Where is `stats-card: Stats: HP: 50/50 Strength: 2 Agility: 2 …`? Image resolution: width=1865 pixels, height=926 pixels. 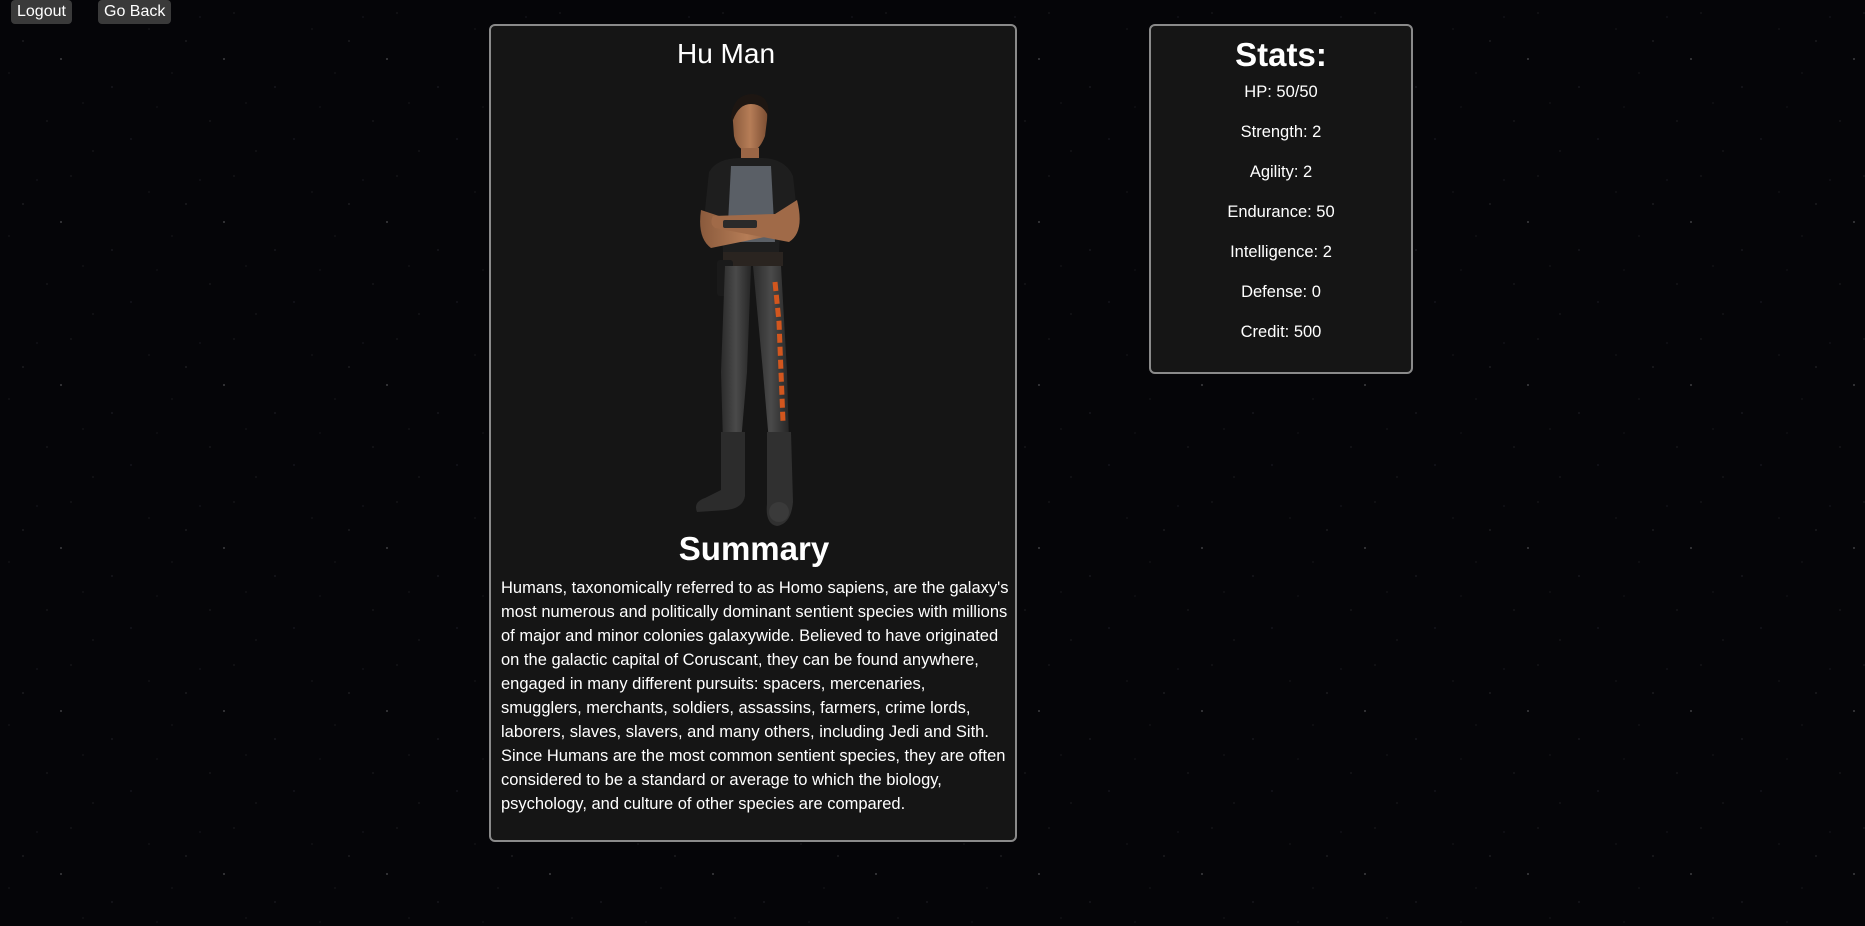
stats-card: Stats: HP: 50/50 Strength: 2 Agility: 2 … is located at coordinates (1281, 199).